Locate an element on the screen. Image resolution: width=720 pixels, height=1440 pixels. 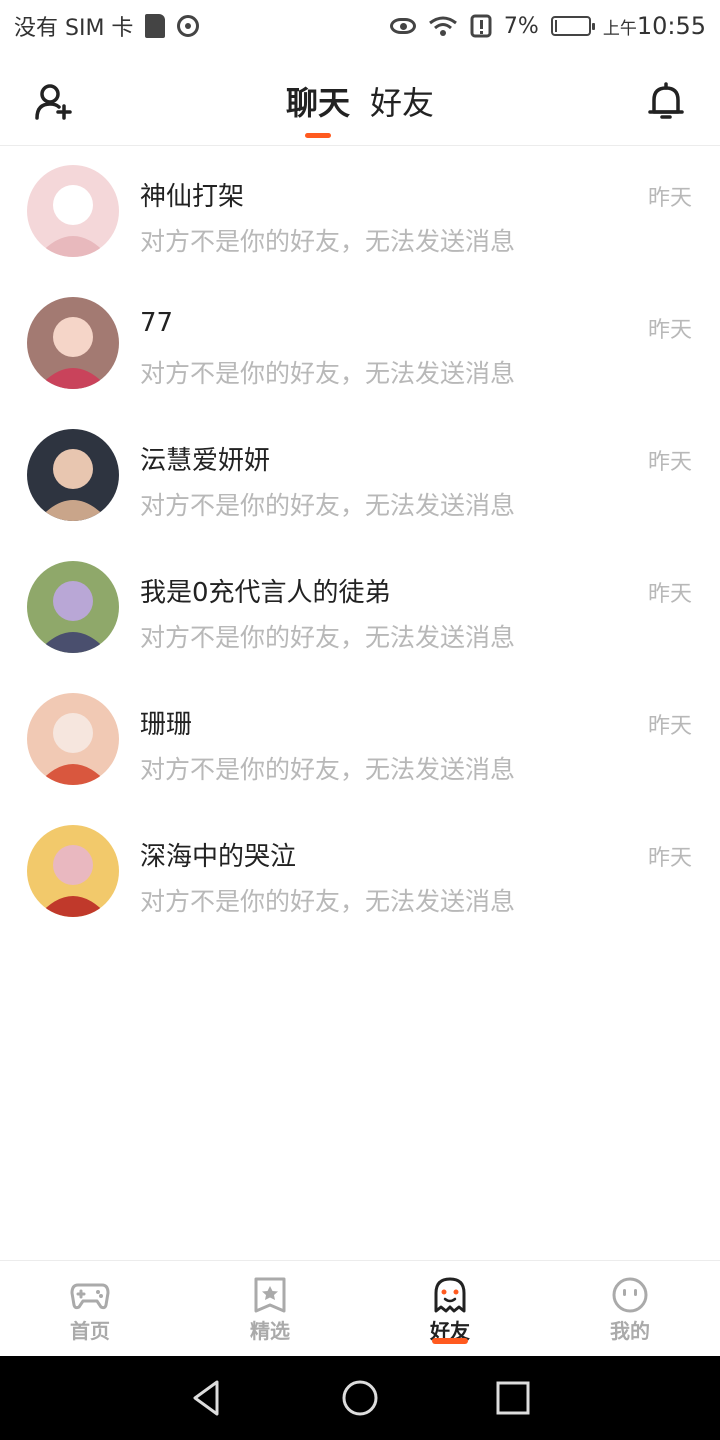
hotspot-icon is located at coordinates (188, 26).